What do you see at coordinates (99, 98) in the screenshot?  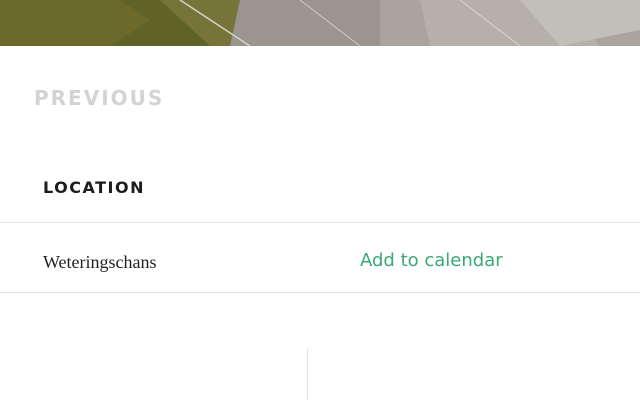 I see `previous-link: PREVIOUS` at bounding box center [99, 98].